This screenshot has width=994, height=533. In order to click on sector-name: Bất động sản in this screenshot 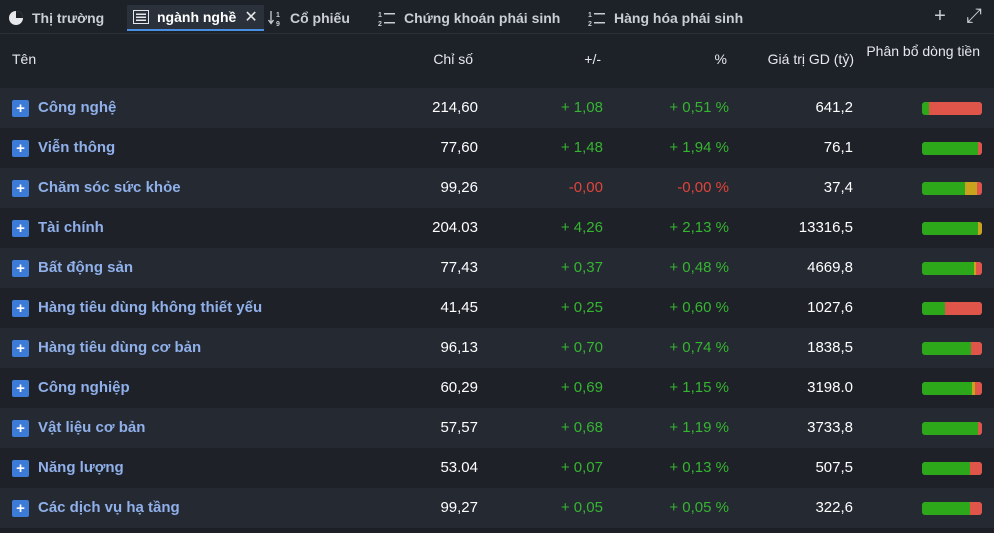, I will do `click(85, 267)`.